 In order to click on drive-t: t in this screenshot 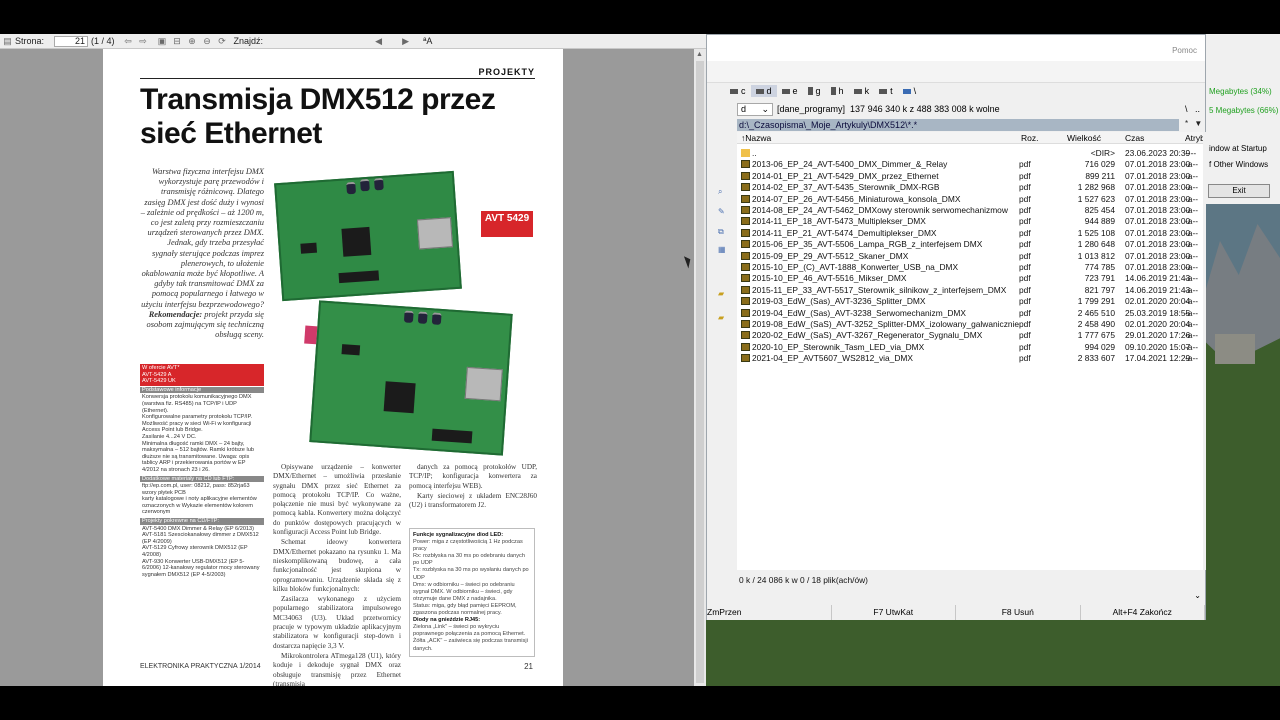, I will do `click(886, 91)`.